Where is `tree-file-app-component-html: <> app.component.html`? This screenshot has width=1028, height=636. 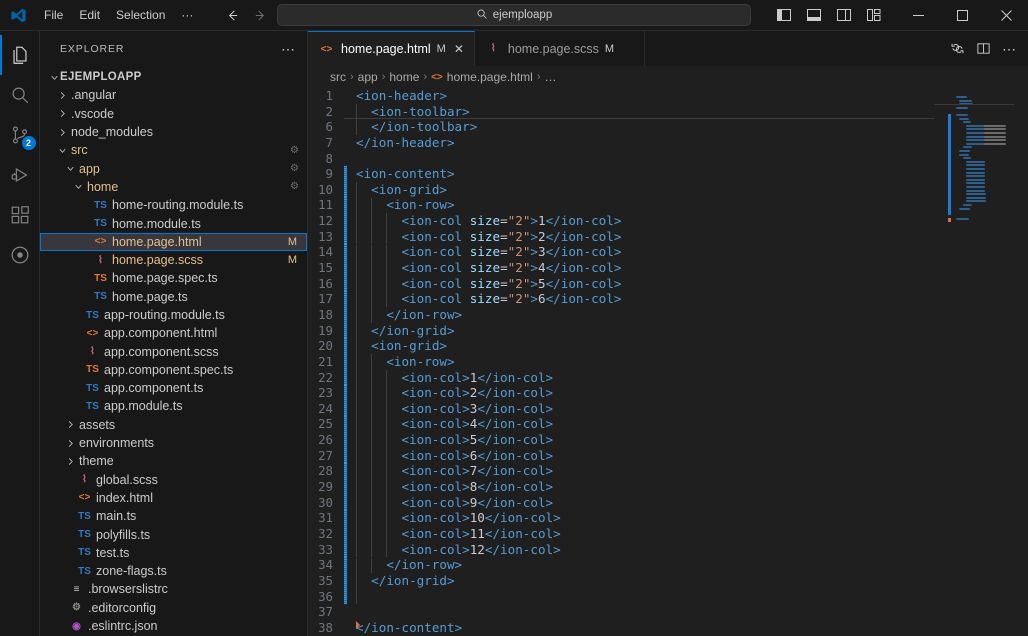 tree-file-app-component-html: <> app.component.html is located at coordinates (173, 333).